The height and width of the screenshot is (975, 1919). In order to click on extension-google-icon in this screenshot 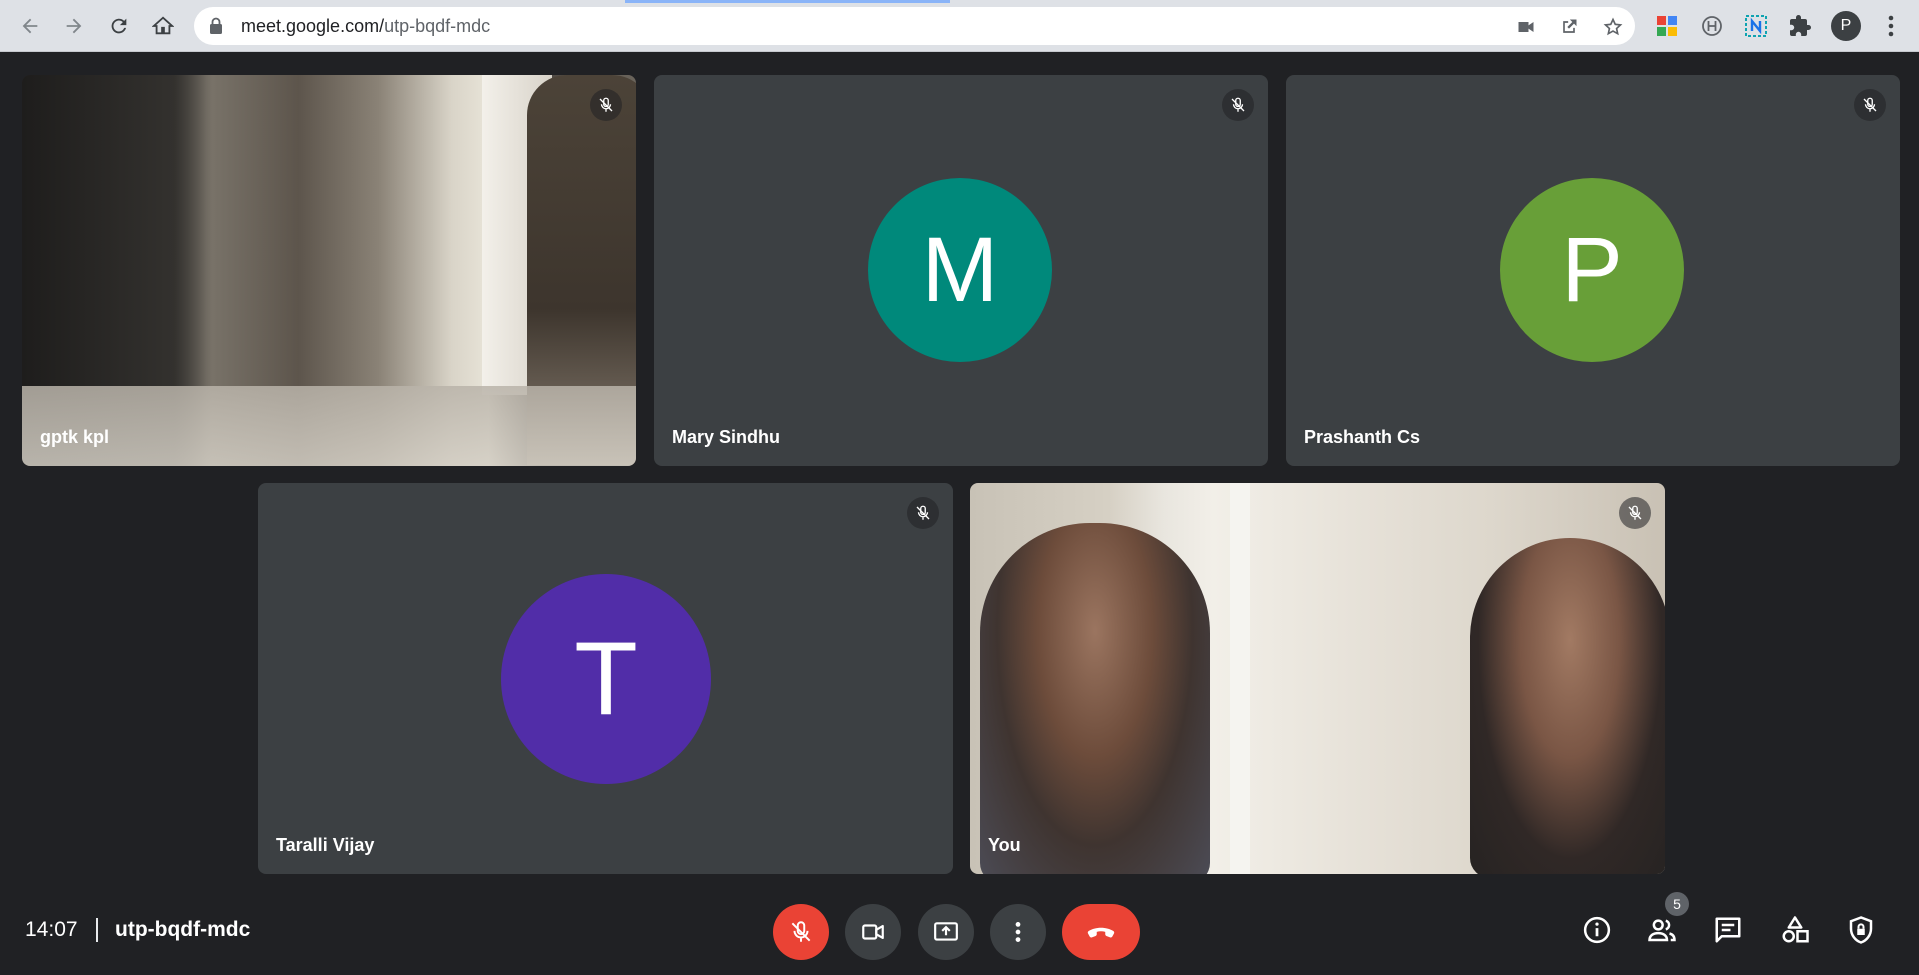, I will do `click(1667, 26)`.